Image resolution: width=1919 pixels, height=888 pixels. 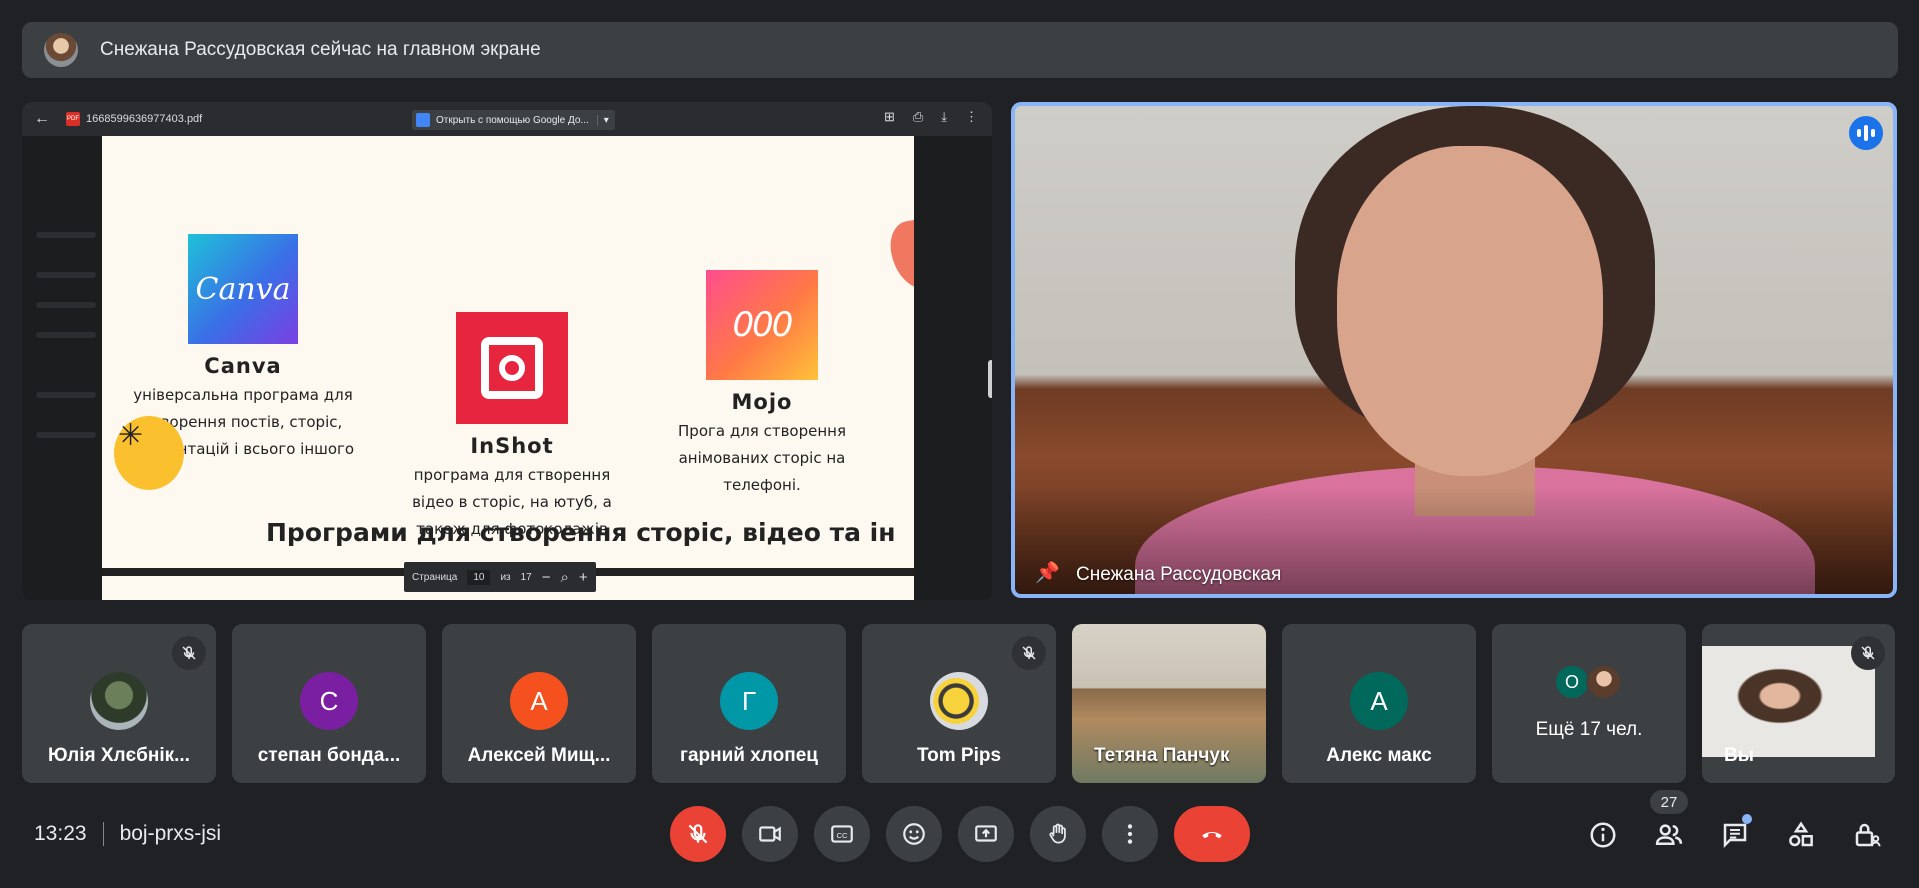 I want to click on app-name: Canva, so click(x=243, y=366).